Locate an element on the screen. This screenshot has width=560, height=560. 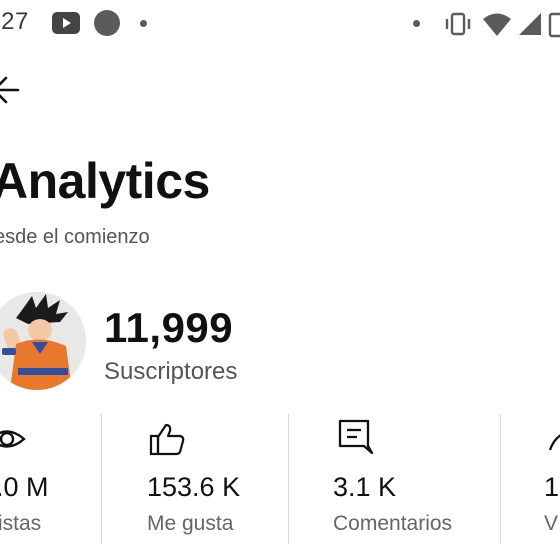
date-range-label: esde el comienzo is located at coordinates (75, 237).